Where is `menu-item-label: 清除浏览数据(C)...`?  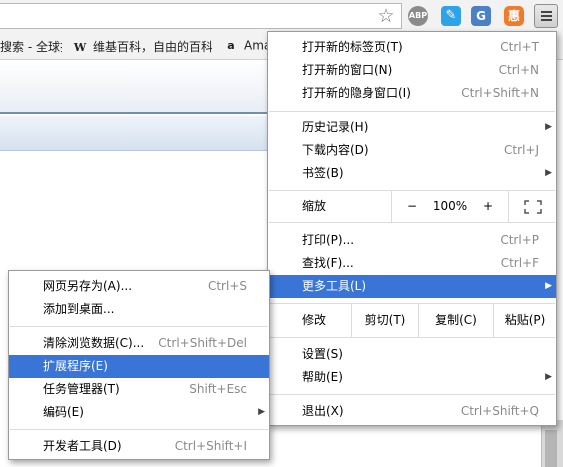
menu-item-label: 清除浏览数据(C)... is located at coordinates (94, 343).